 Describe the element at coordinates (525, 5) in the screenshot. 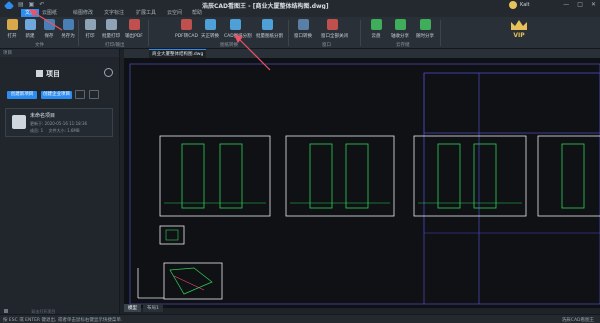

I see `username: Kalt` at that location.